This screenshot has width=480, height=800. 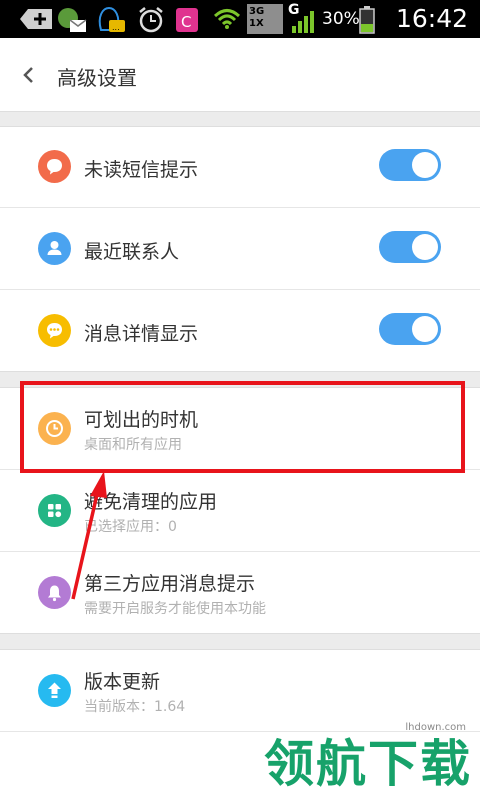 I want to click on page-title: 高级设置, so click(x=97, y=78).